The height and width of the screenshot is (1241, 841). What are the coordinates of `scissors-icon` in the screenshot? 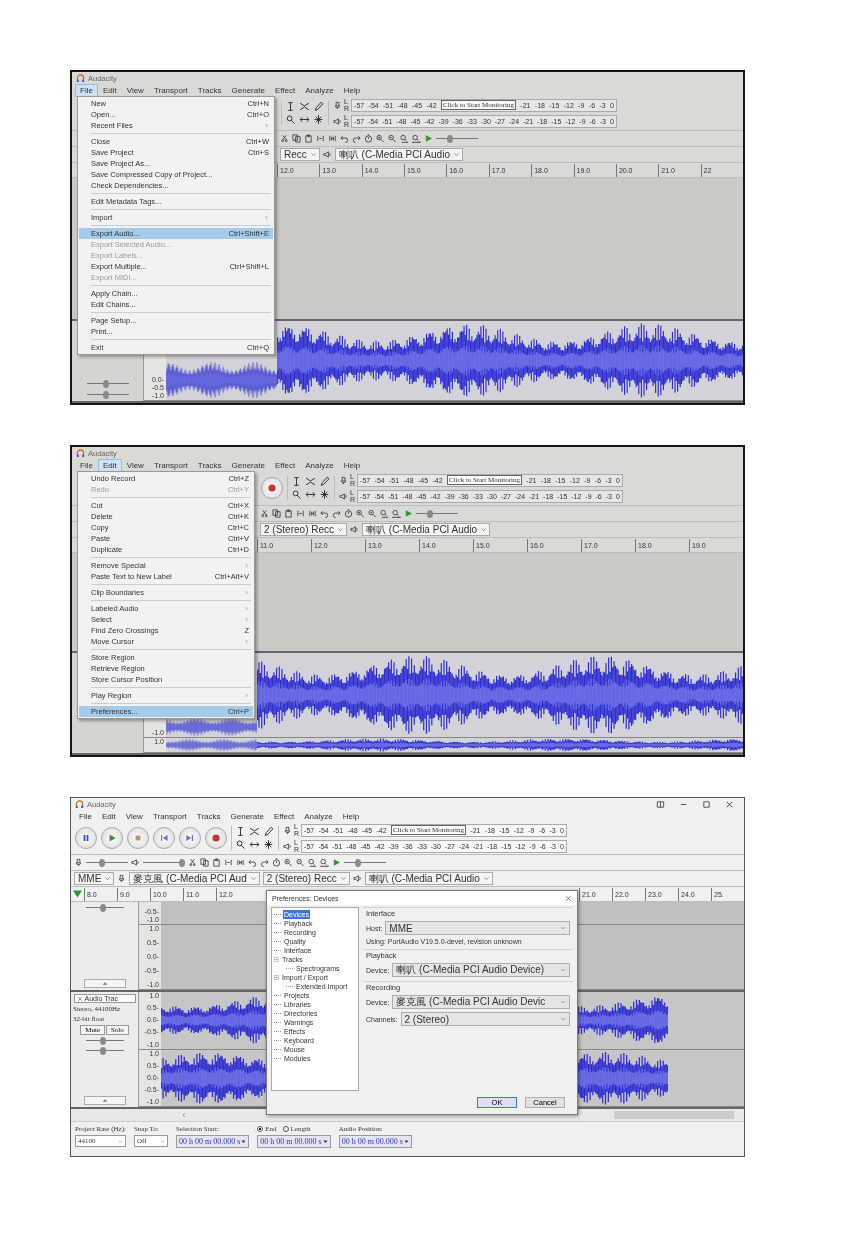 It's located at (284, 138).